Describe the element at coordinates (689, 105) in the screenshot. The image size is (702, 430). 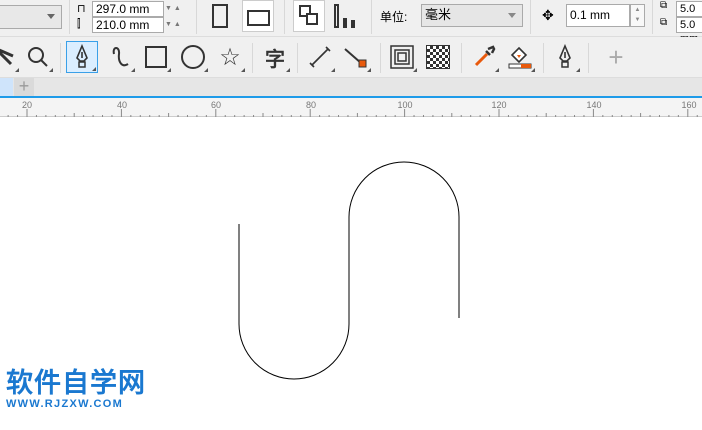
I see `ruler-label: 160` at that location.